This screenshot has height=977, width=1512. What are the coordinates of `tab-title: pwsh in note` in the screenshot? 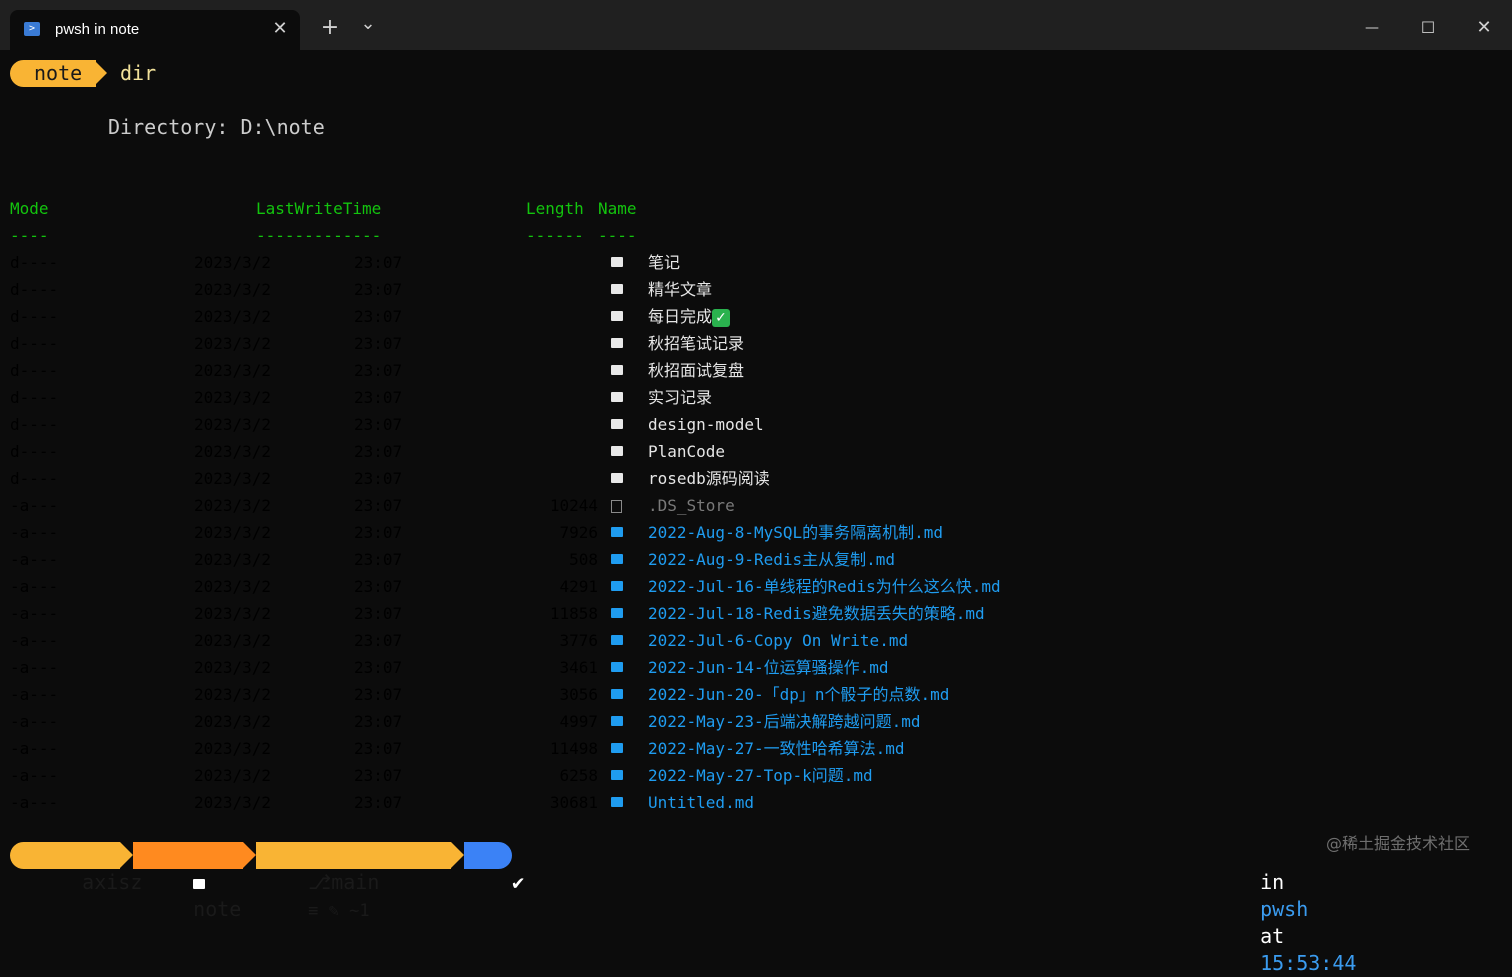 It's located at (97, 29).